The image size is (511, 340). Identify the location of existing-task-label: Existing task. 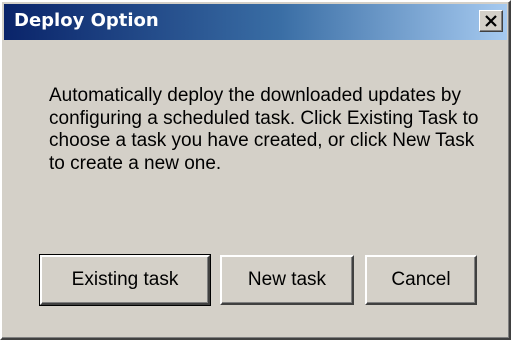
(125, 279).